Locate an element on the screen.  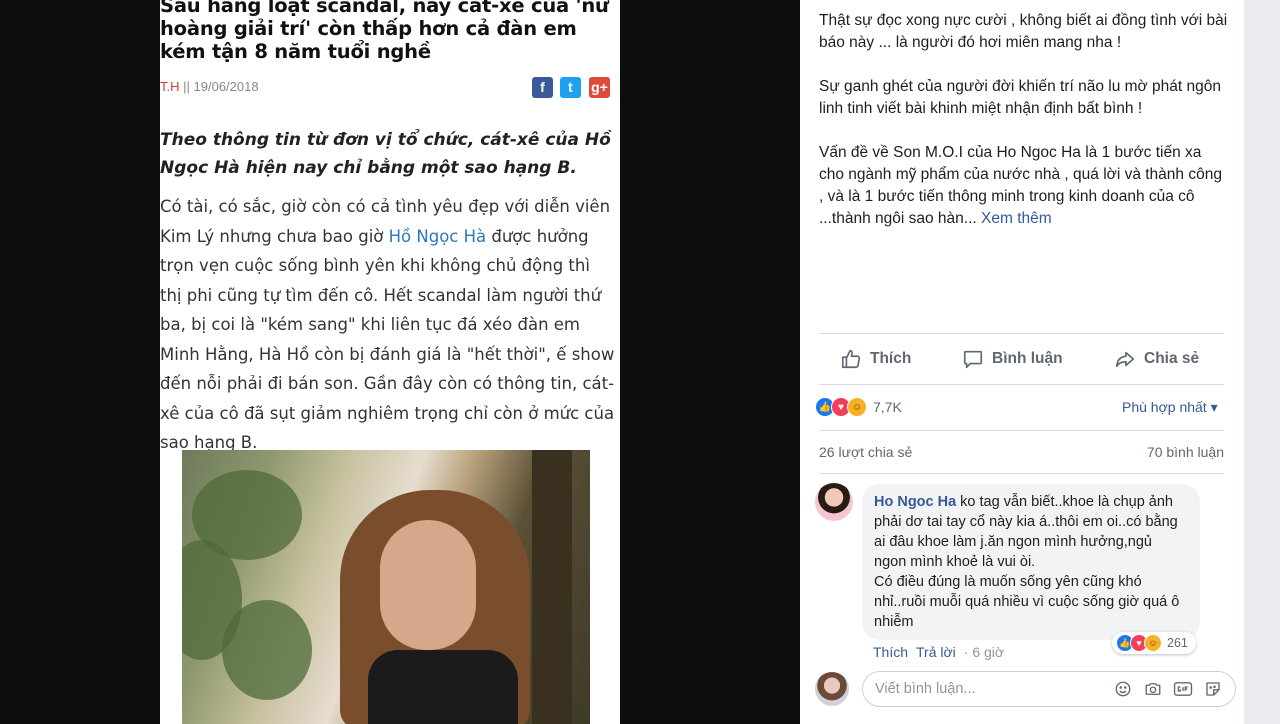
like-label: Thích is located at coordinates (891, 358).